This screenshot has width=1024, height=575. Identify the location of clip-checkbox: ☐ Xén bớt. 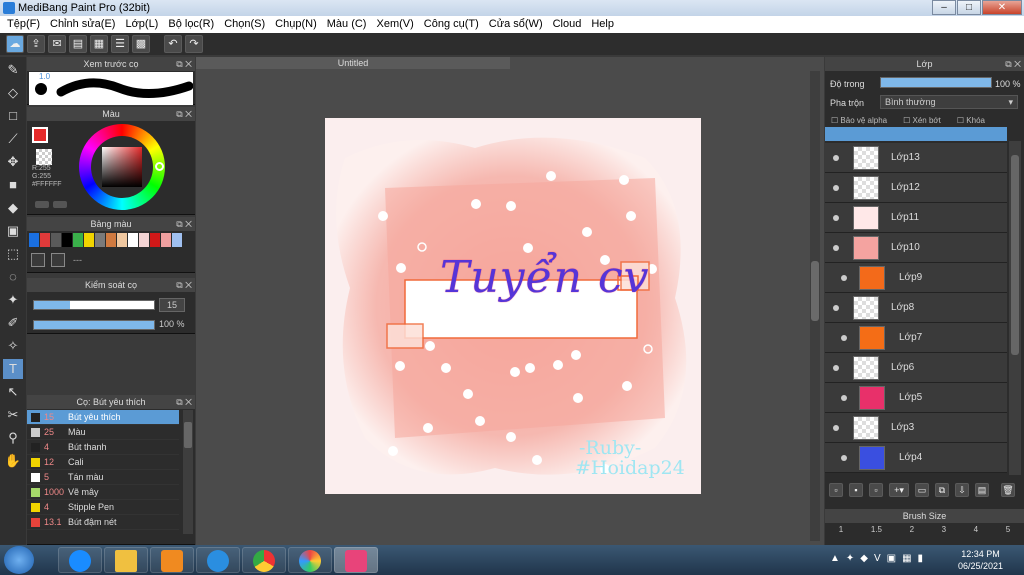
(922, 120).